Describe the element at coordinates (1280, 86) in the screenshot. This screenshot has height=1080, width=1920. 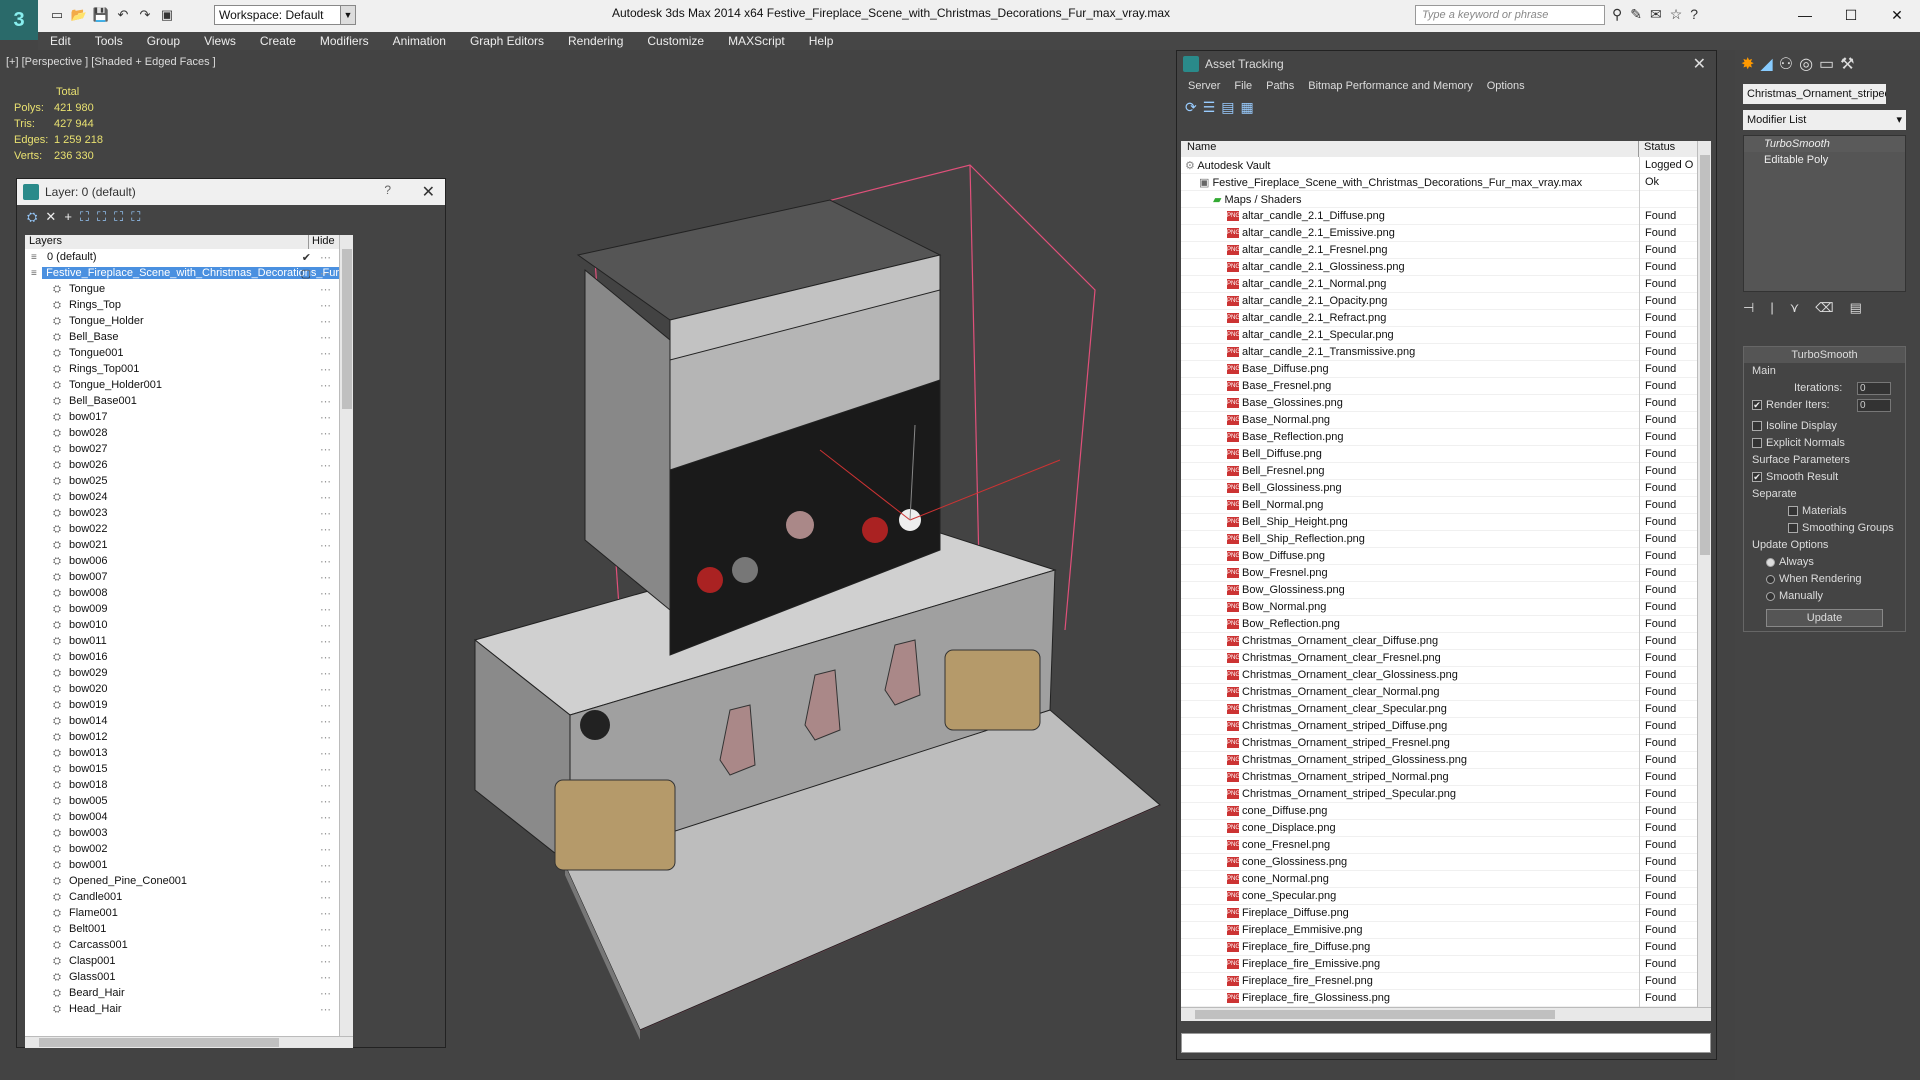
I see `asset-menu-paths: Paths` at that location.